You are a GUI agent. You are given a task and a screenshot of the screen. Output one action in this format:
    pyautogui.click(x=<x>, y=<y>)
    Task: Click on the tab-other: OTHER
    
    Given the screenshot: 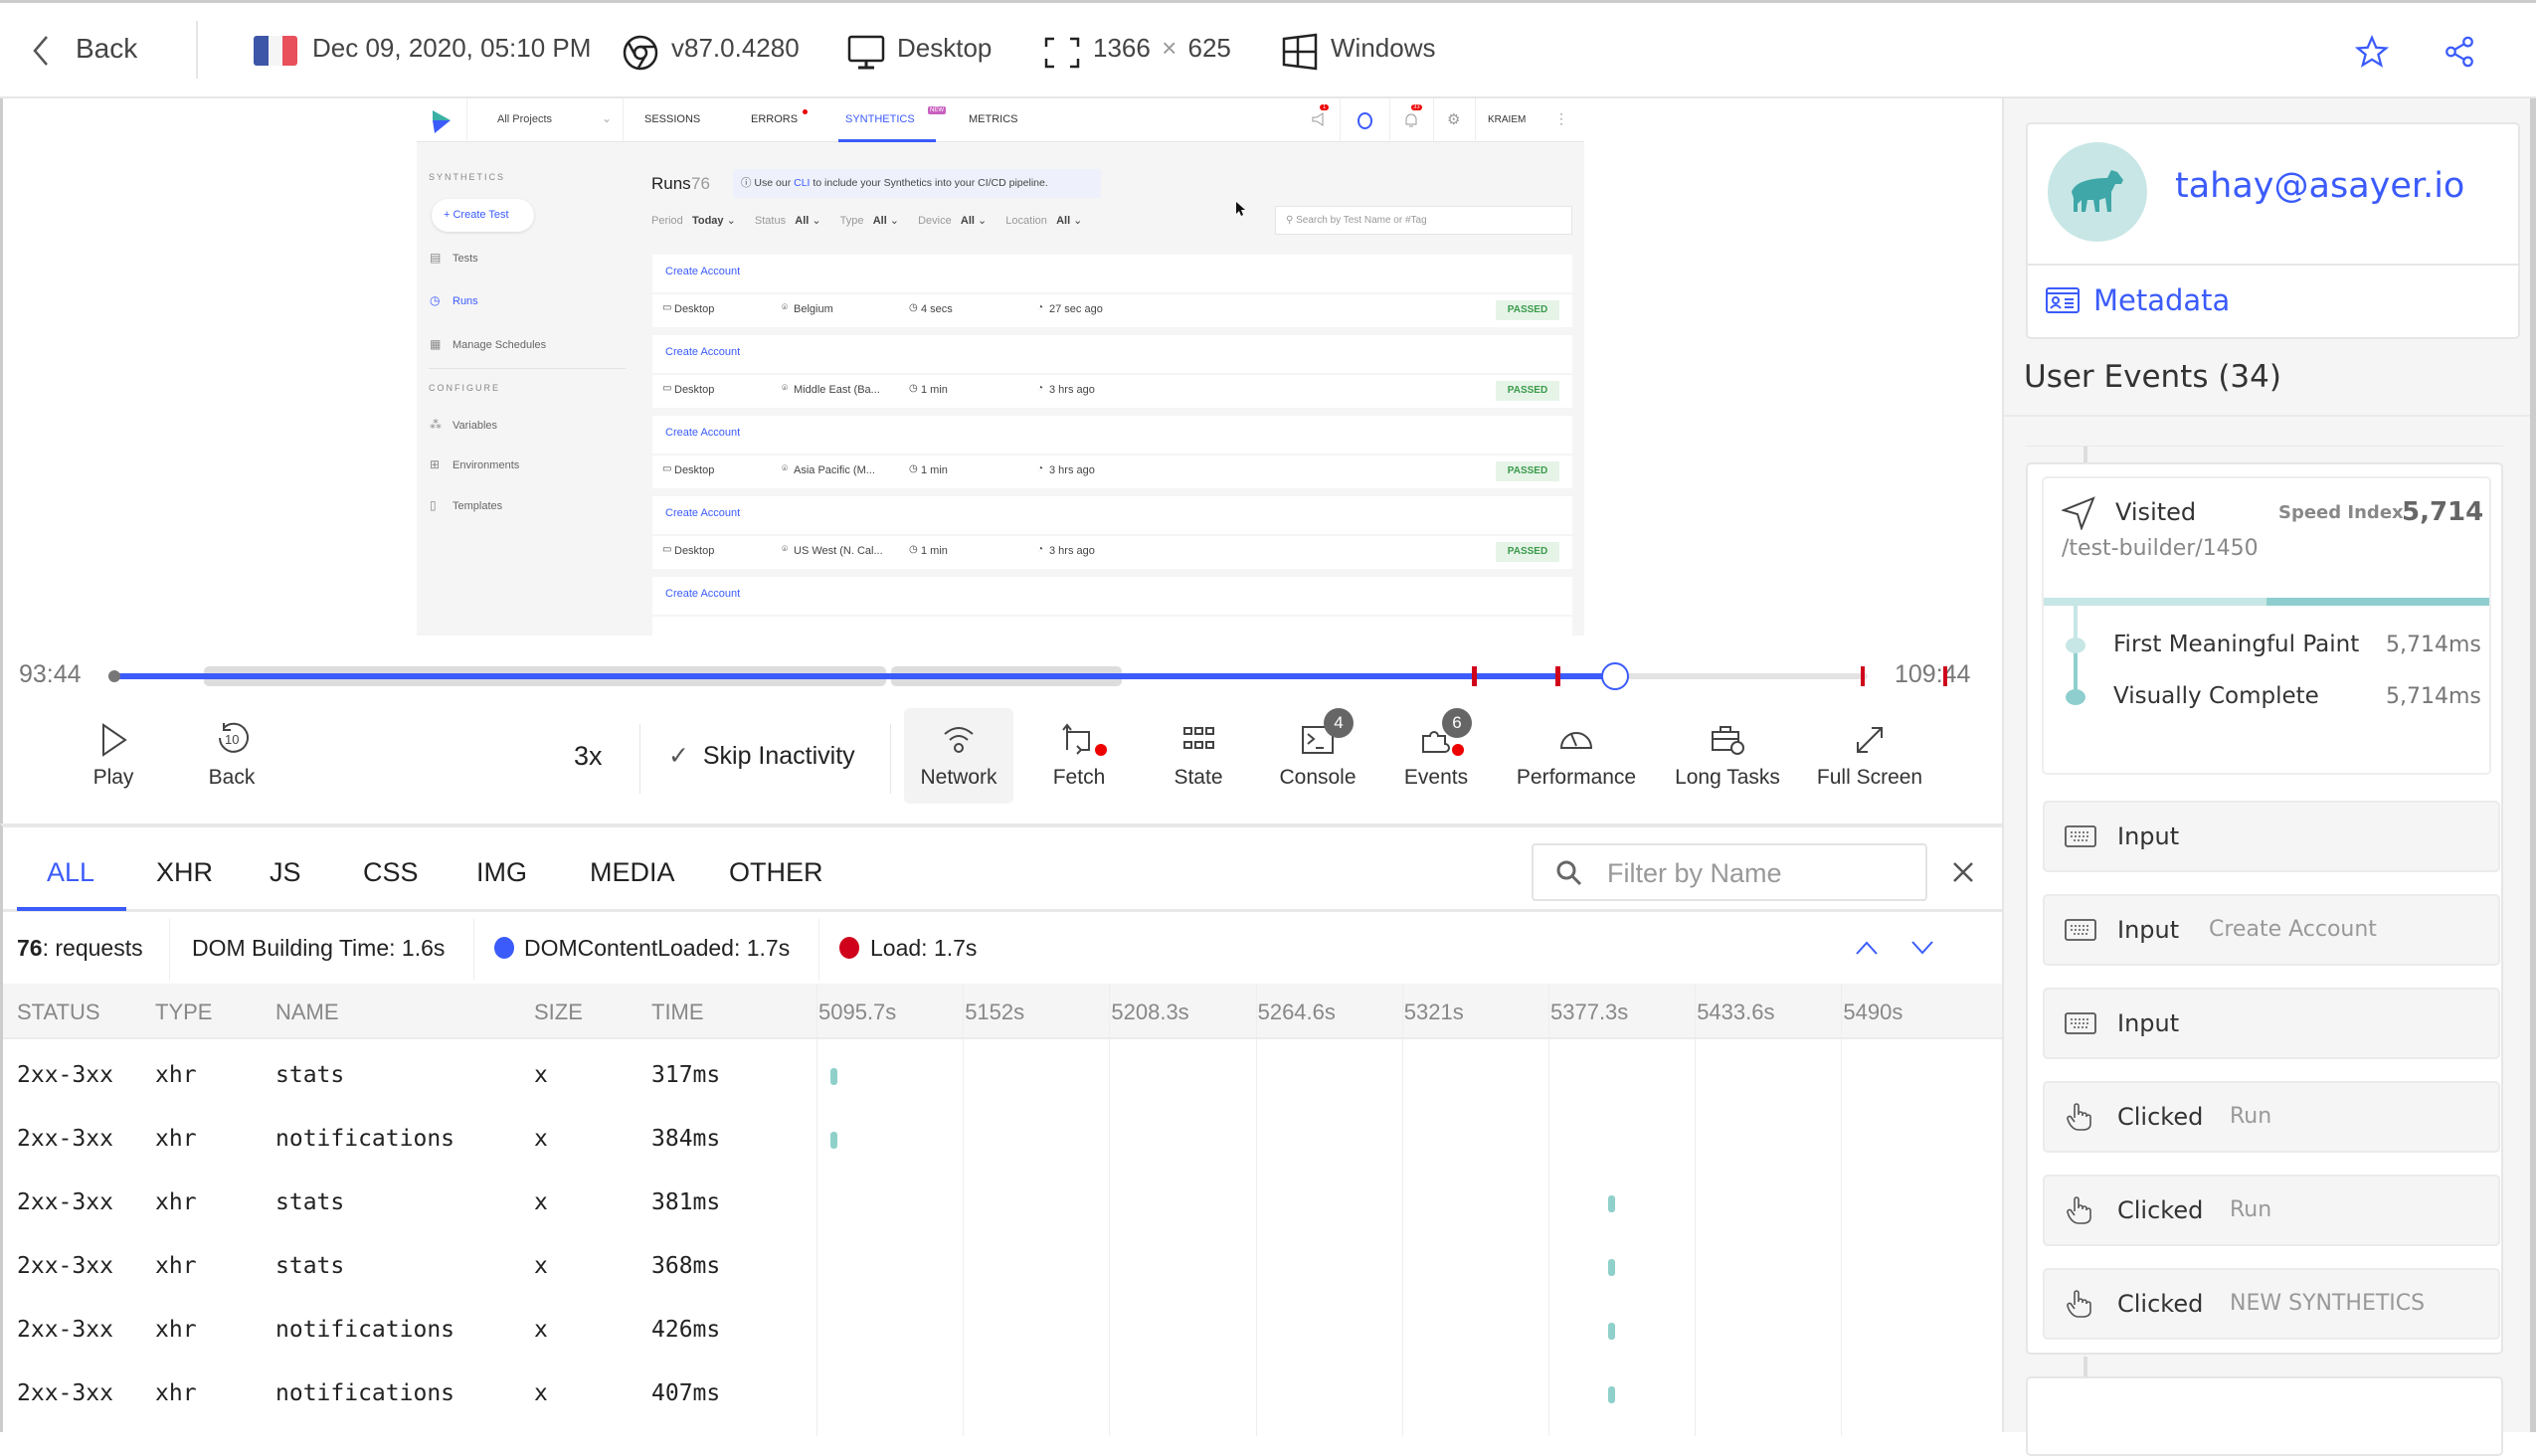 What is the action you would take?
    pyautogui.click(x=776, y=872)
    